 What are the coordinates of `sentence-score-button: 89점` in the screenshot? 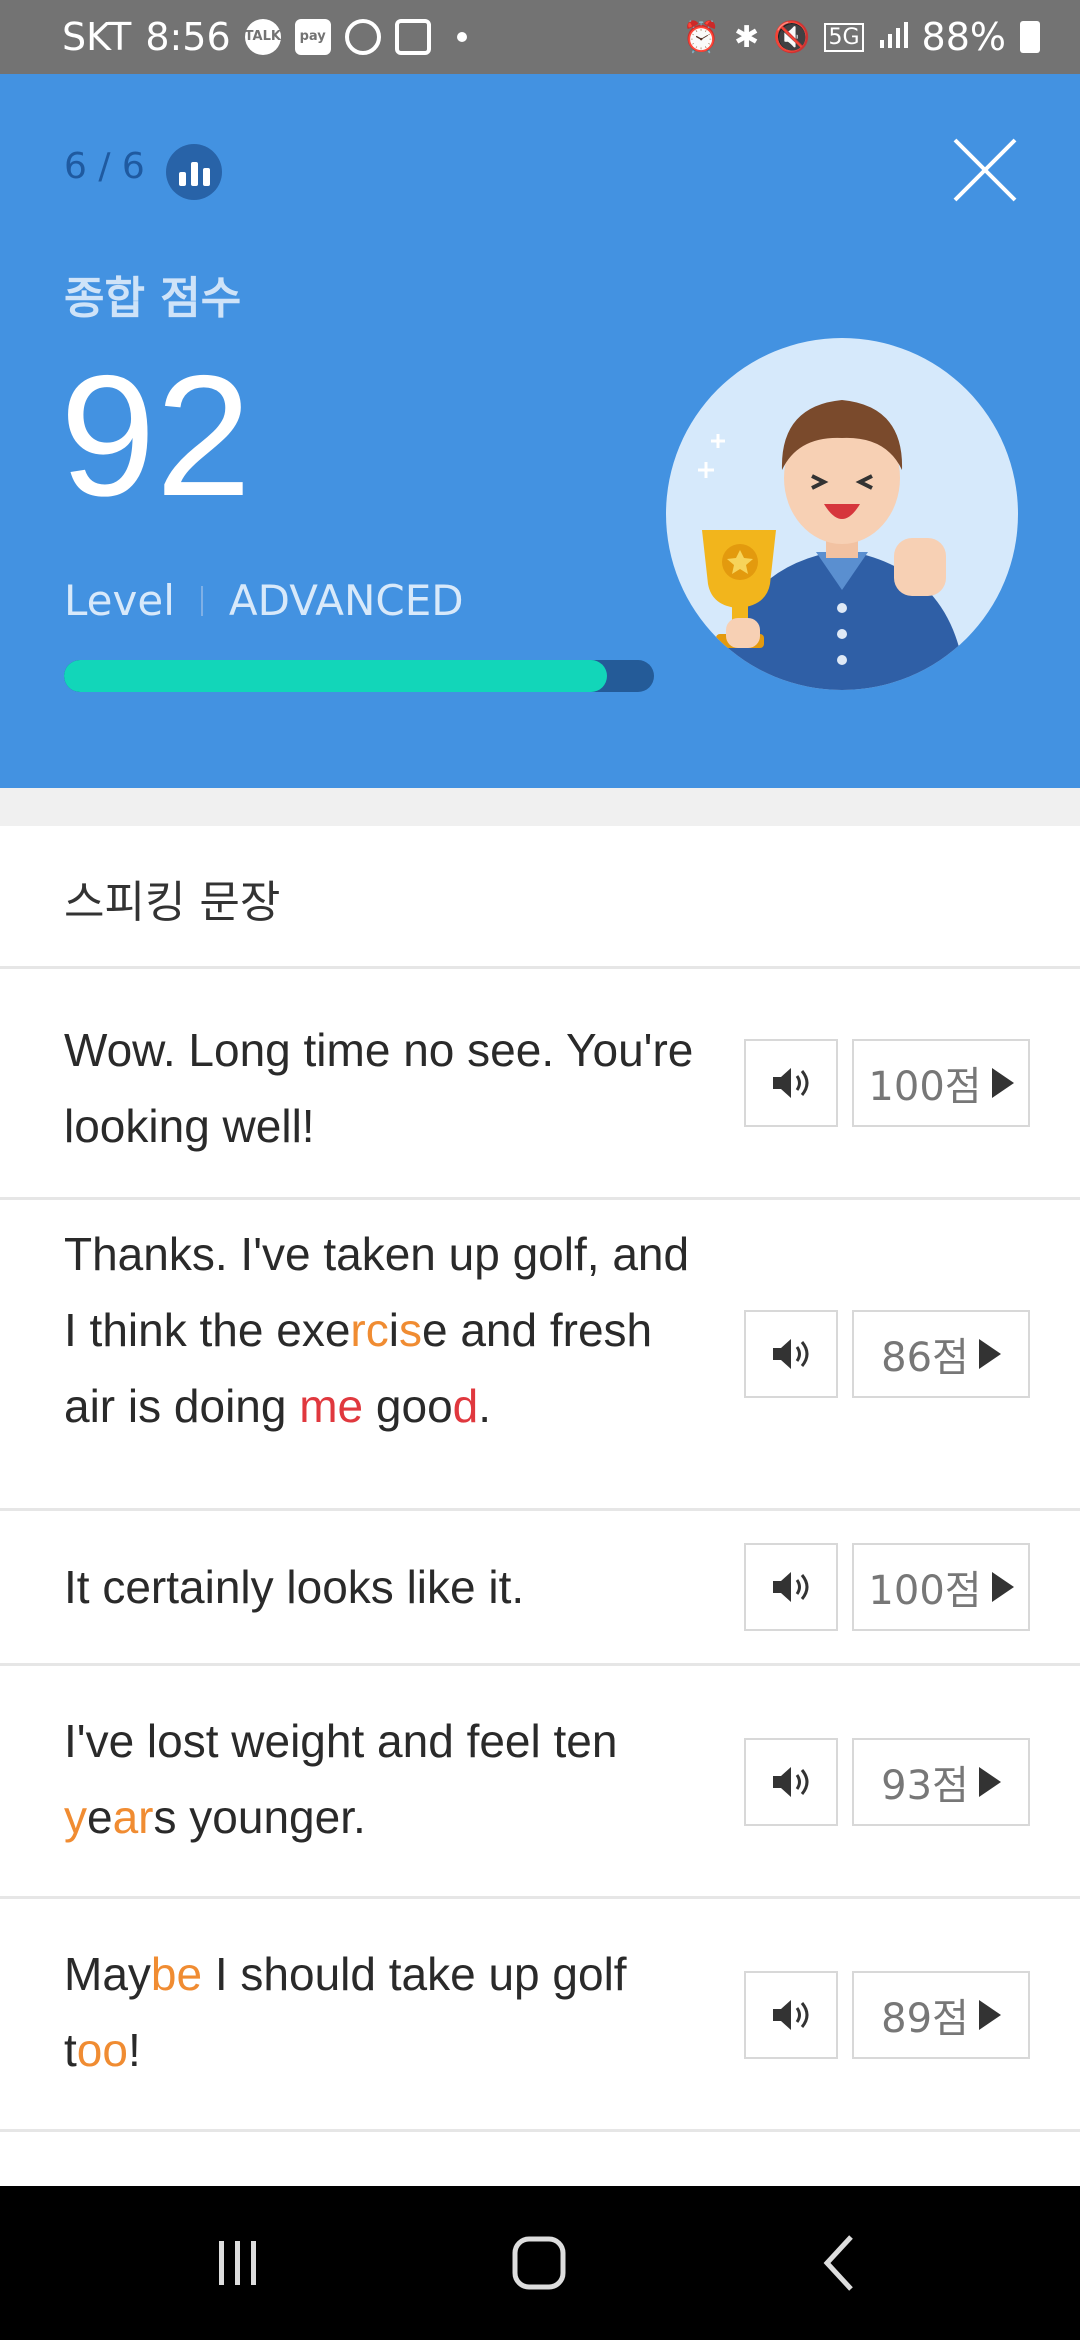 It's located at (941, 2015).